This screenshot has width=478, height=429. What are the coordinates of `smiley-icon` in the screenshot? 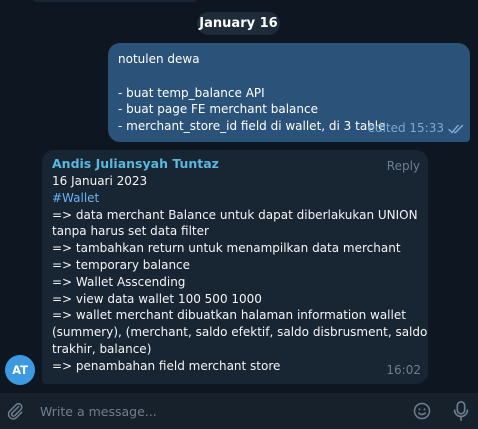 It's located at (422, 411).